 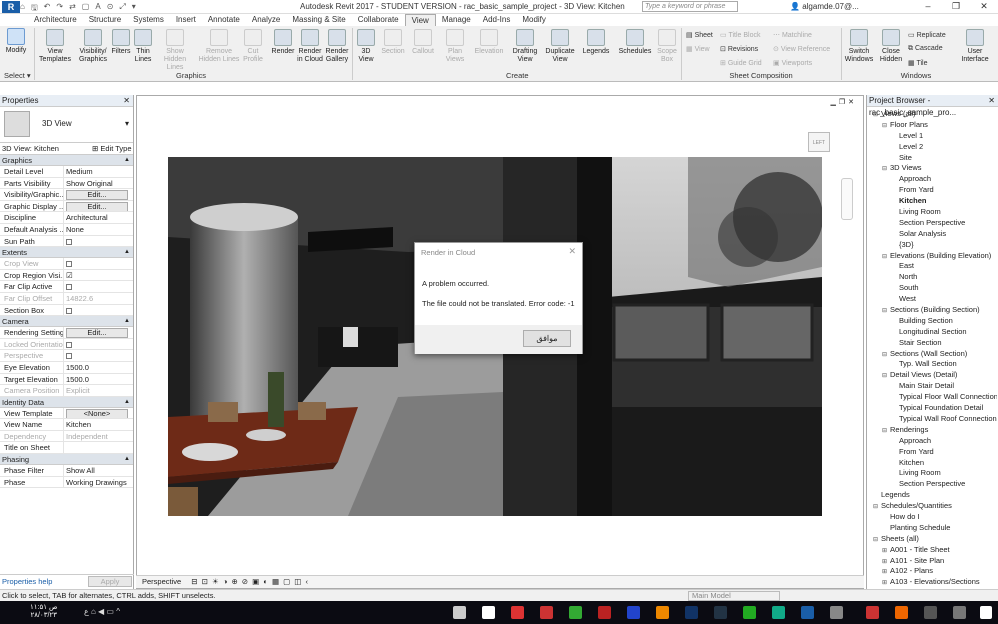 What do you see at coordinates (219, 46) in the screenshot?
I see `remove-hidden-lines-button: Remove Hidden Lines` at bounding box center [219, 46].